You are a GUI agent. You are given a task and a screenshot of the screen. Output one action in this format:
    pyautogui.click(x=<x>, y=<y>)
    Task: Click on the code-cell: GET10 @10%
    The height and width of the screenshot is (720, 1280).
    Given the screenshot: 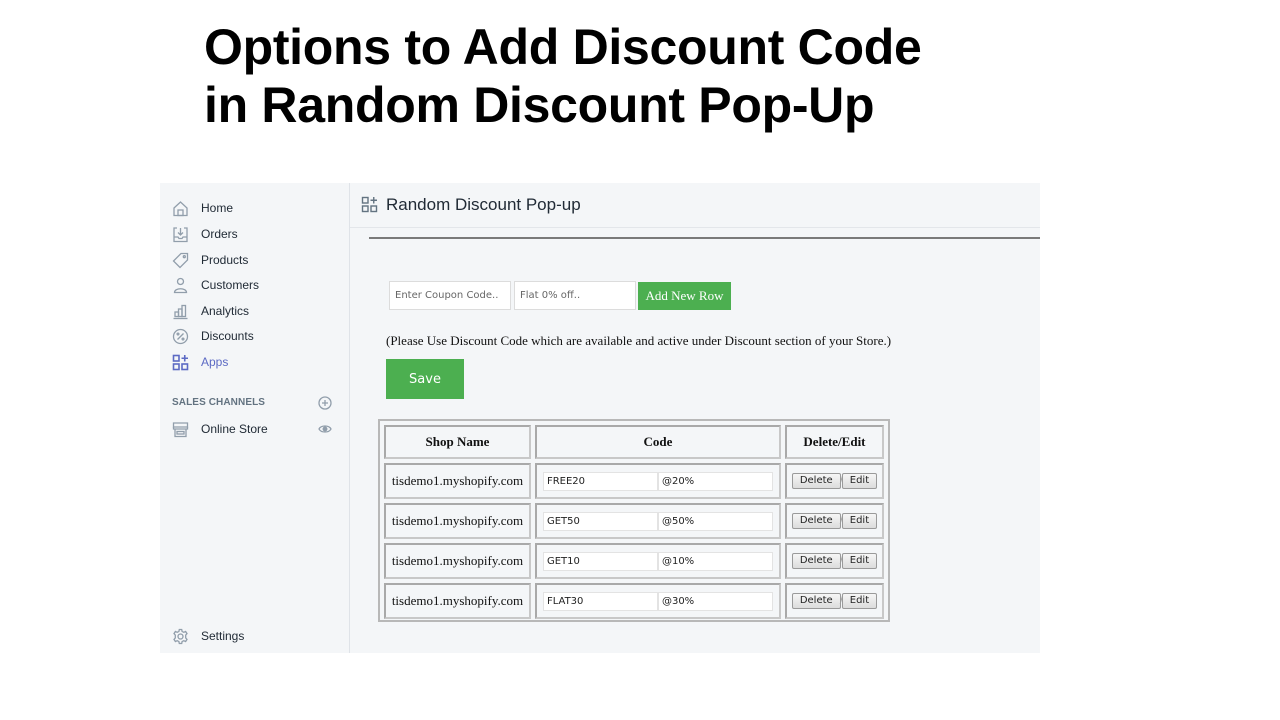 What is the action you would take?
    pyautogui.click(x=657, y=561)
    